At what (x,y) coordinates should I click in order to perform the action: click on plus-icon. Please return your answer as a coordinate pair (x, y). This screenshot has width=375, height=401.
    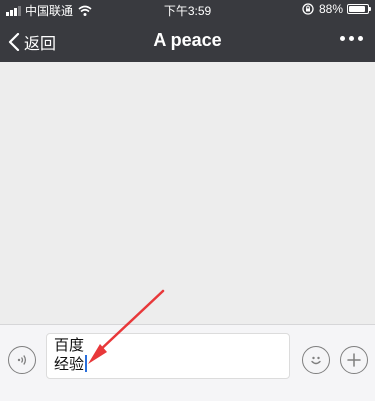
    Looking at the image, I should click on (354, 360).